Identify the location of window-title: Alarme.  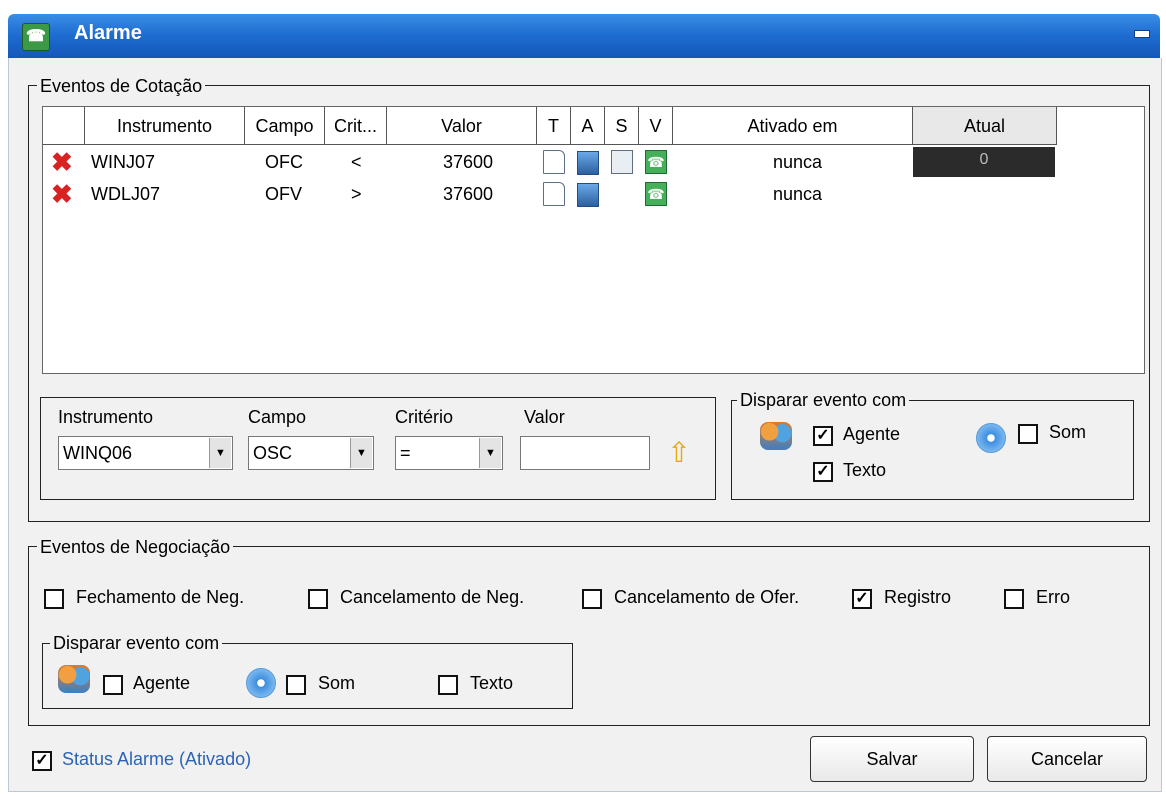
(108, 33).